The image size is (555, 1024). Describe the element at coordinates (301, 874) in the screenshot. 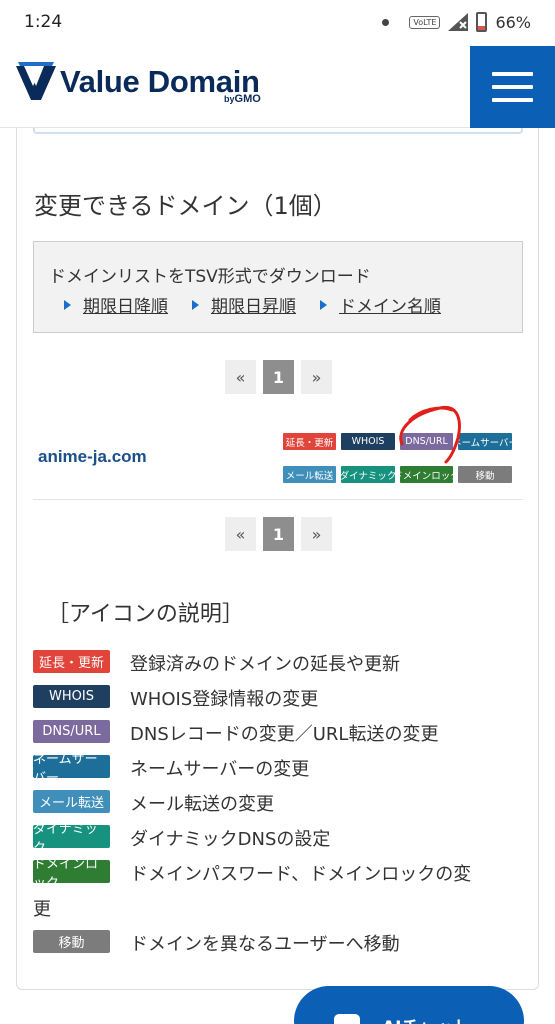

I see `legend-text-line1: ドメインパスワード、ドメインロックの変` at that location.